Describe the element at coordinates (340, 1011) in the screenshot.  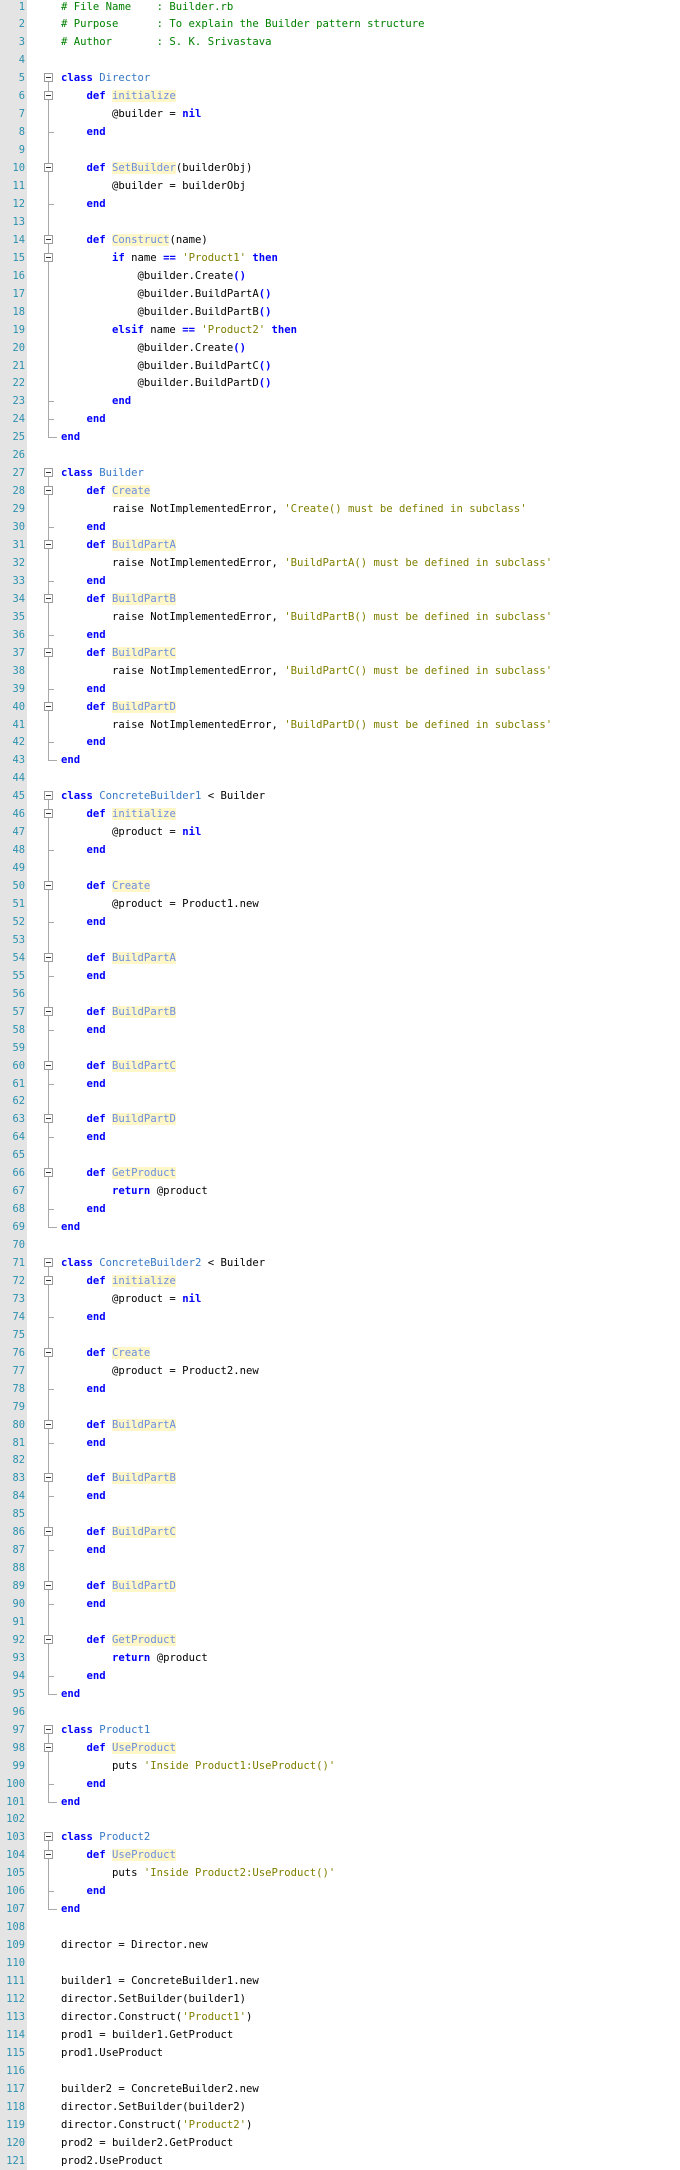
I see `code-line: 57 def BuildPartB` at that location.